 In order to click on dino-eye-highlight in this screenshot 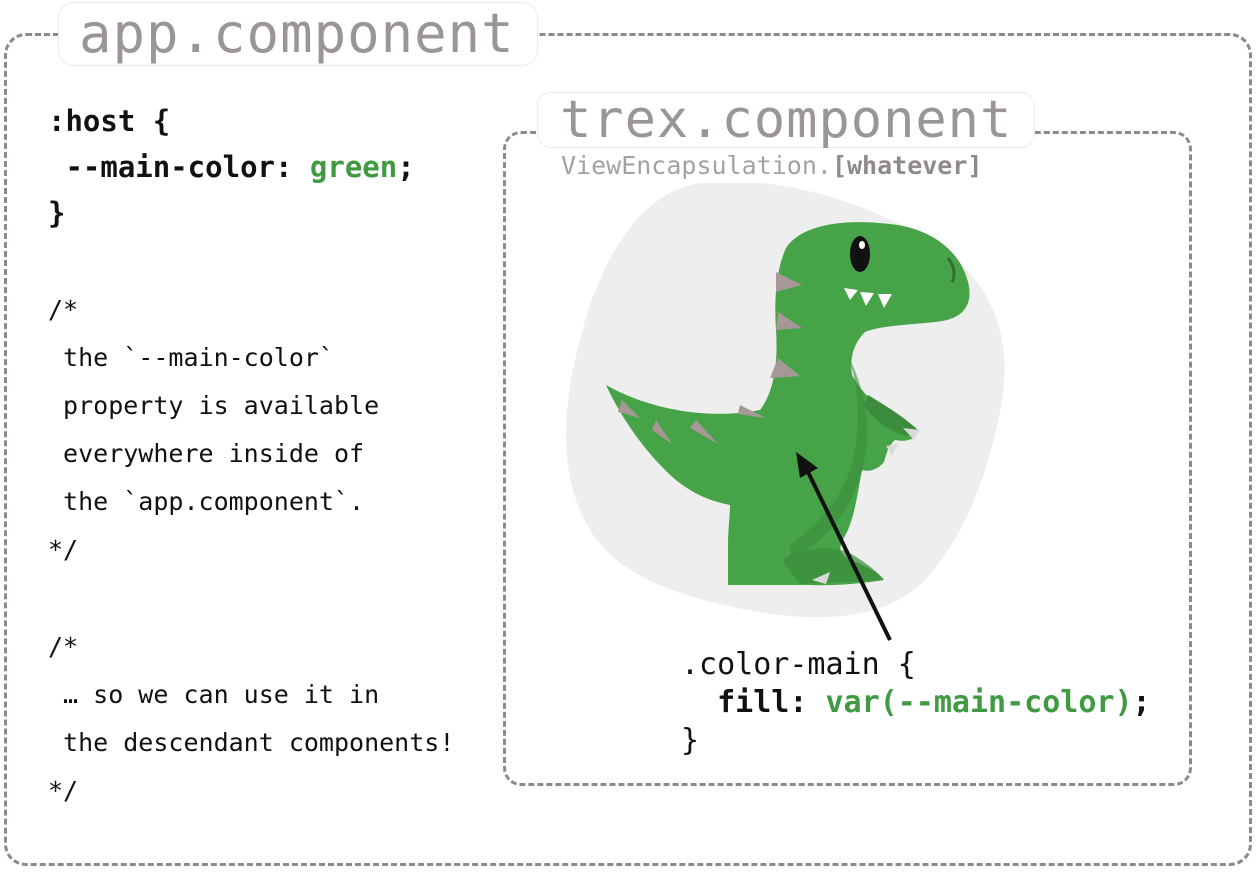, I will do `click(862, 245)`.